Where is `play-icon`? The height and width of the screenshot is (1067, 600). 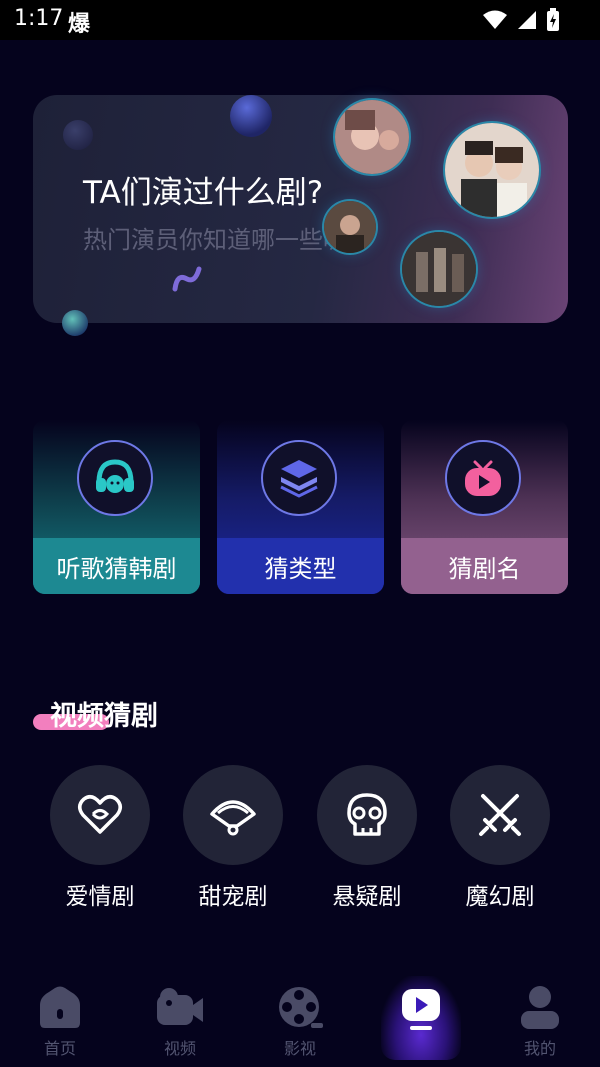 play-icon is located at coordinates (421, 1009).